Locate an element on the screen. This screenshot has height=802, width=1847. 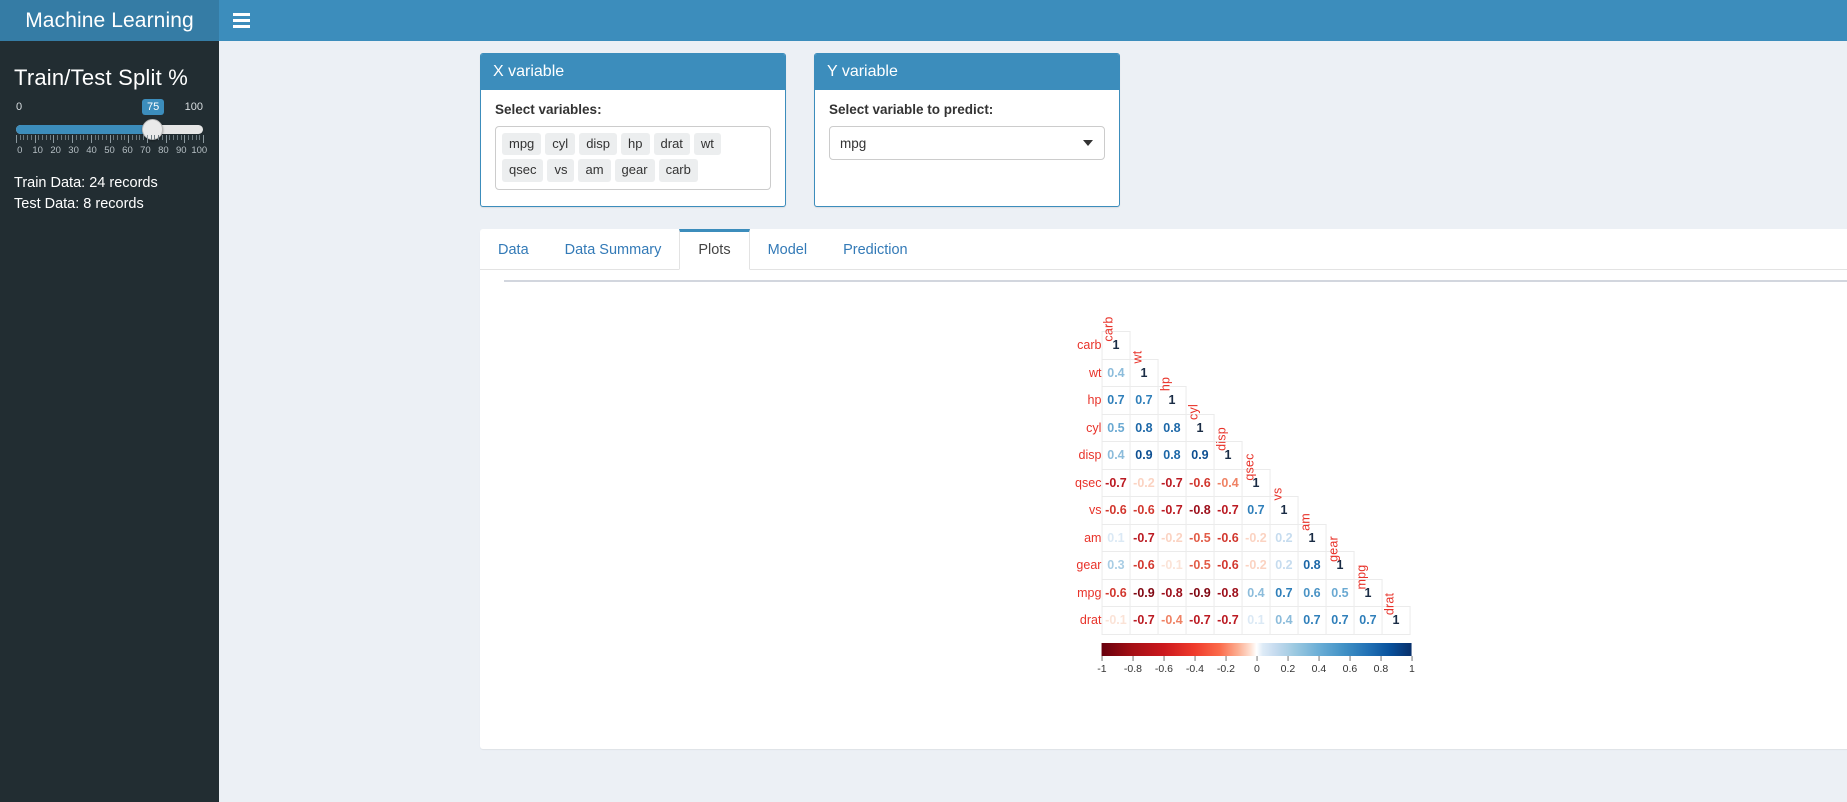
x-variable-tag: mpg is located at coordinates (522, 144).